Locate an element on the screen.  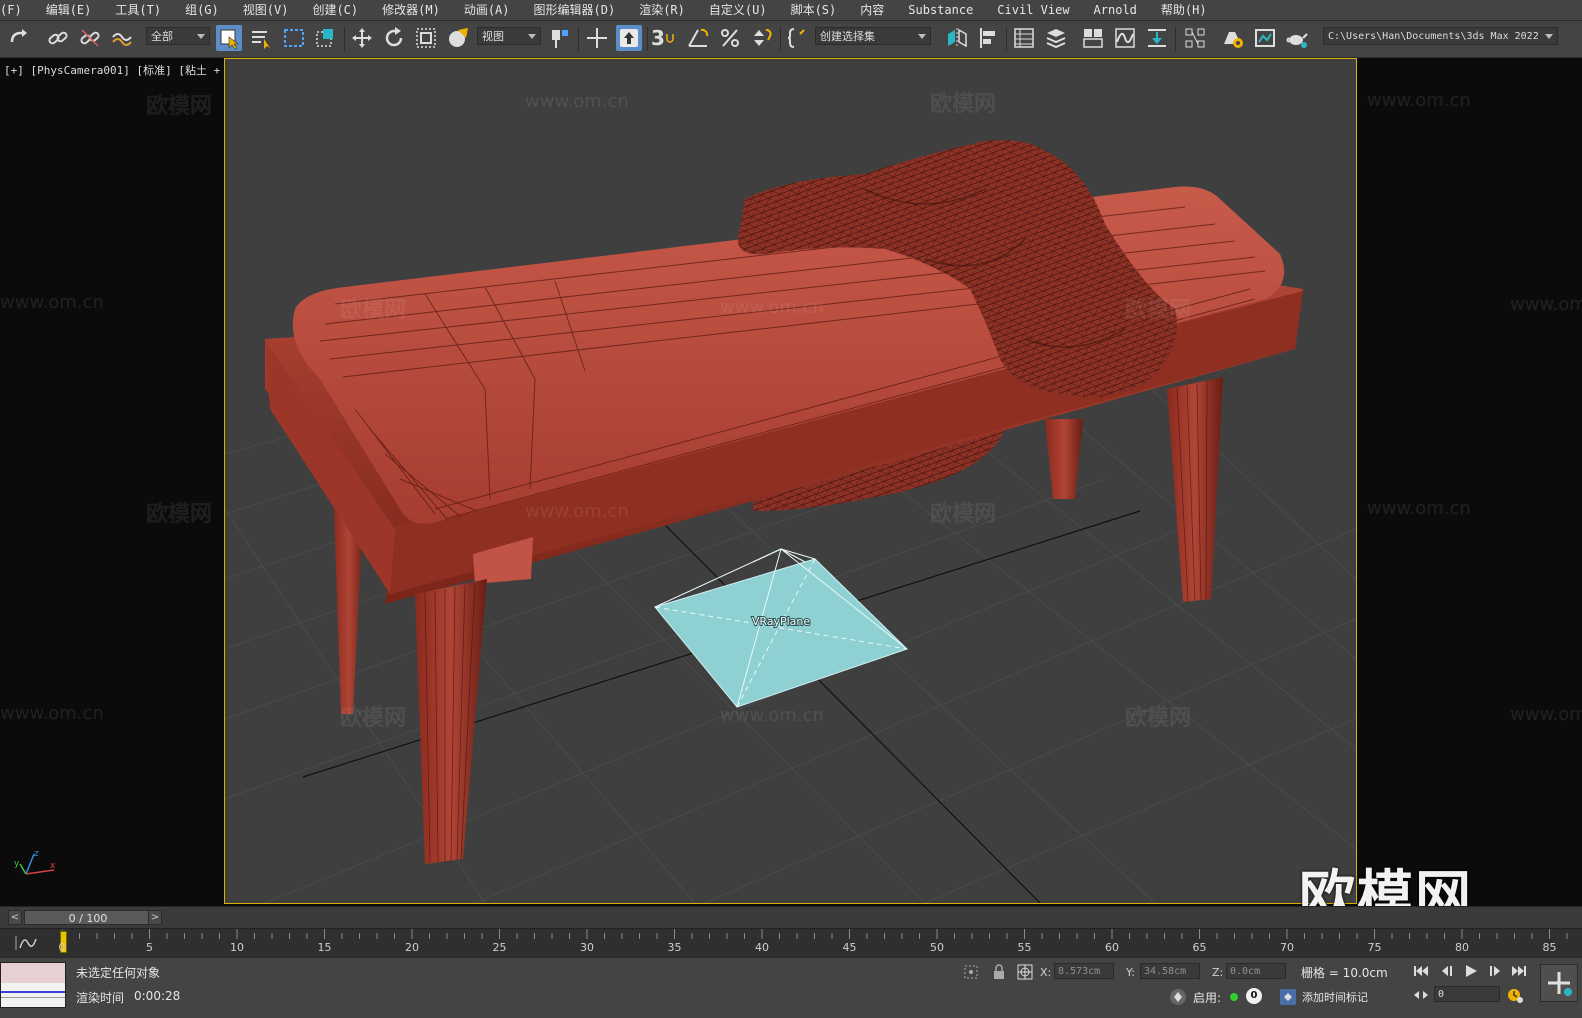
current-frame-field: 0 is located at coordinates (1467, 994).